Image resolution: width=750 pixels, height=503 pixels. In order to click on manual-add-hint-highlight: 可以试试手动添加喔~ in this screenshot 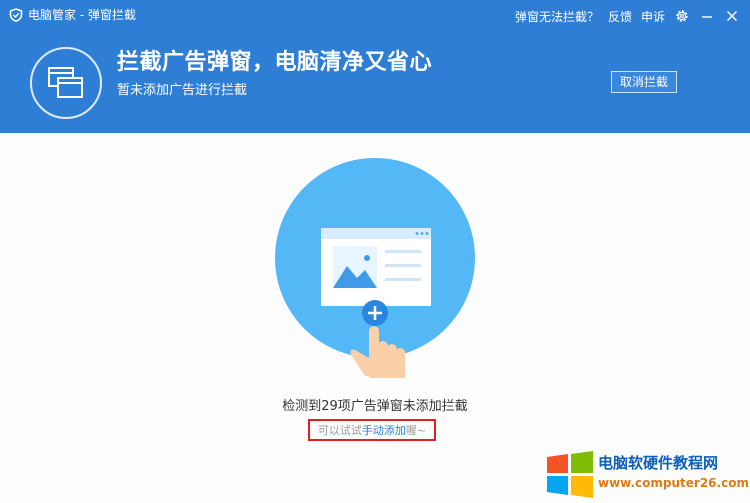, I will do `click(372, 430)`.